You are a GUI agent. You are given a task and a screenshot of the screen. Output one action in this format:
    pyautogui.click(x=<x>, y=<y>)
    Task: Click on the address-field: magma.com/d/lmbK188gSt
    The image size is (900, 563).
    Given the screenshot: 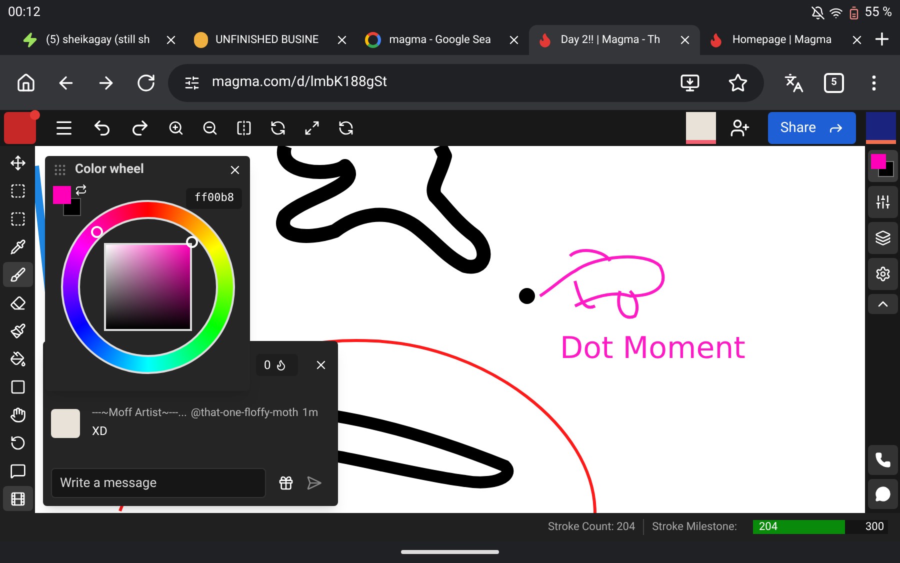 What is the action you would take?
    pyautogui.click(x=466, y=83)
    